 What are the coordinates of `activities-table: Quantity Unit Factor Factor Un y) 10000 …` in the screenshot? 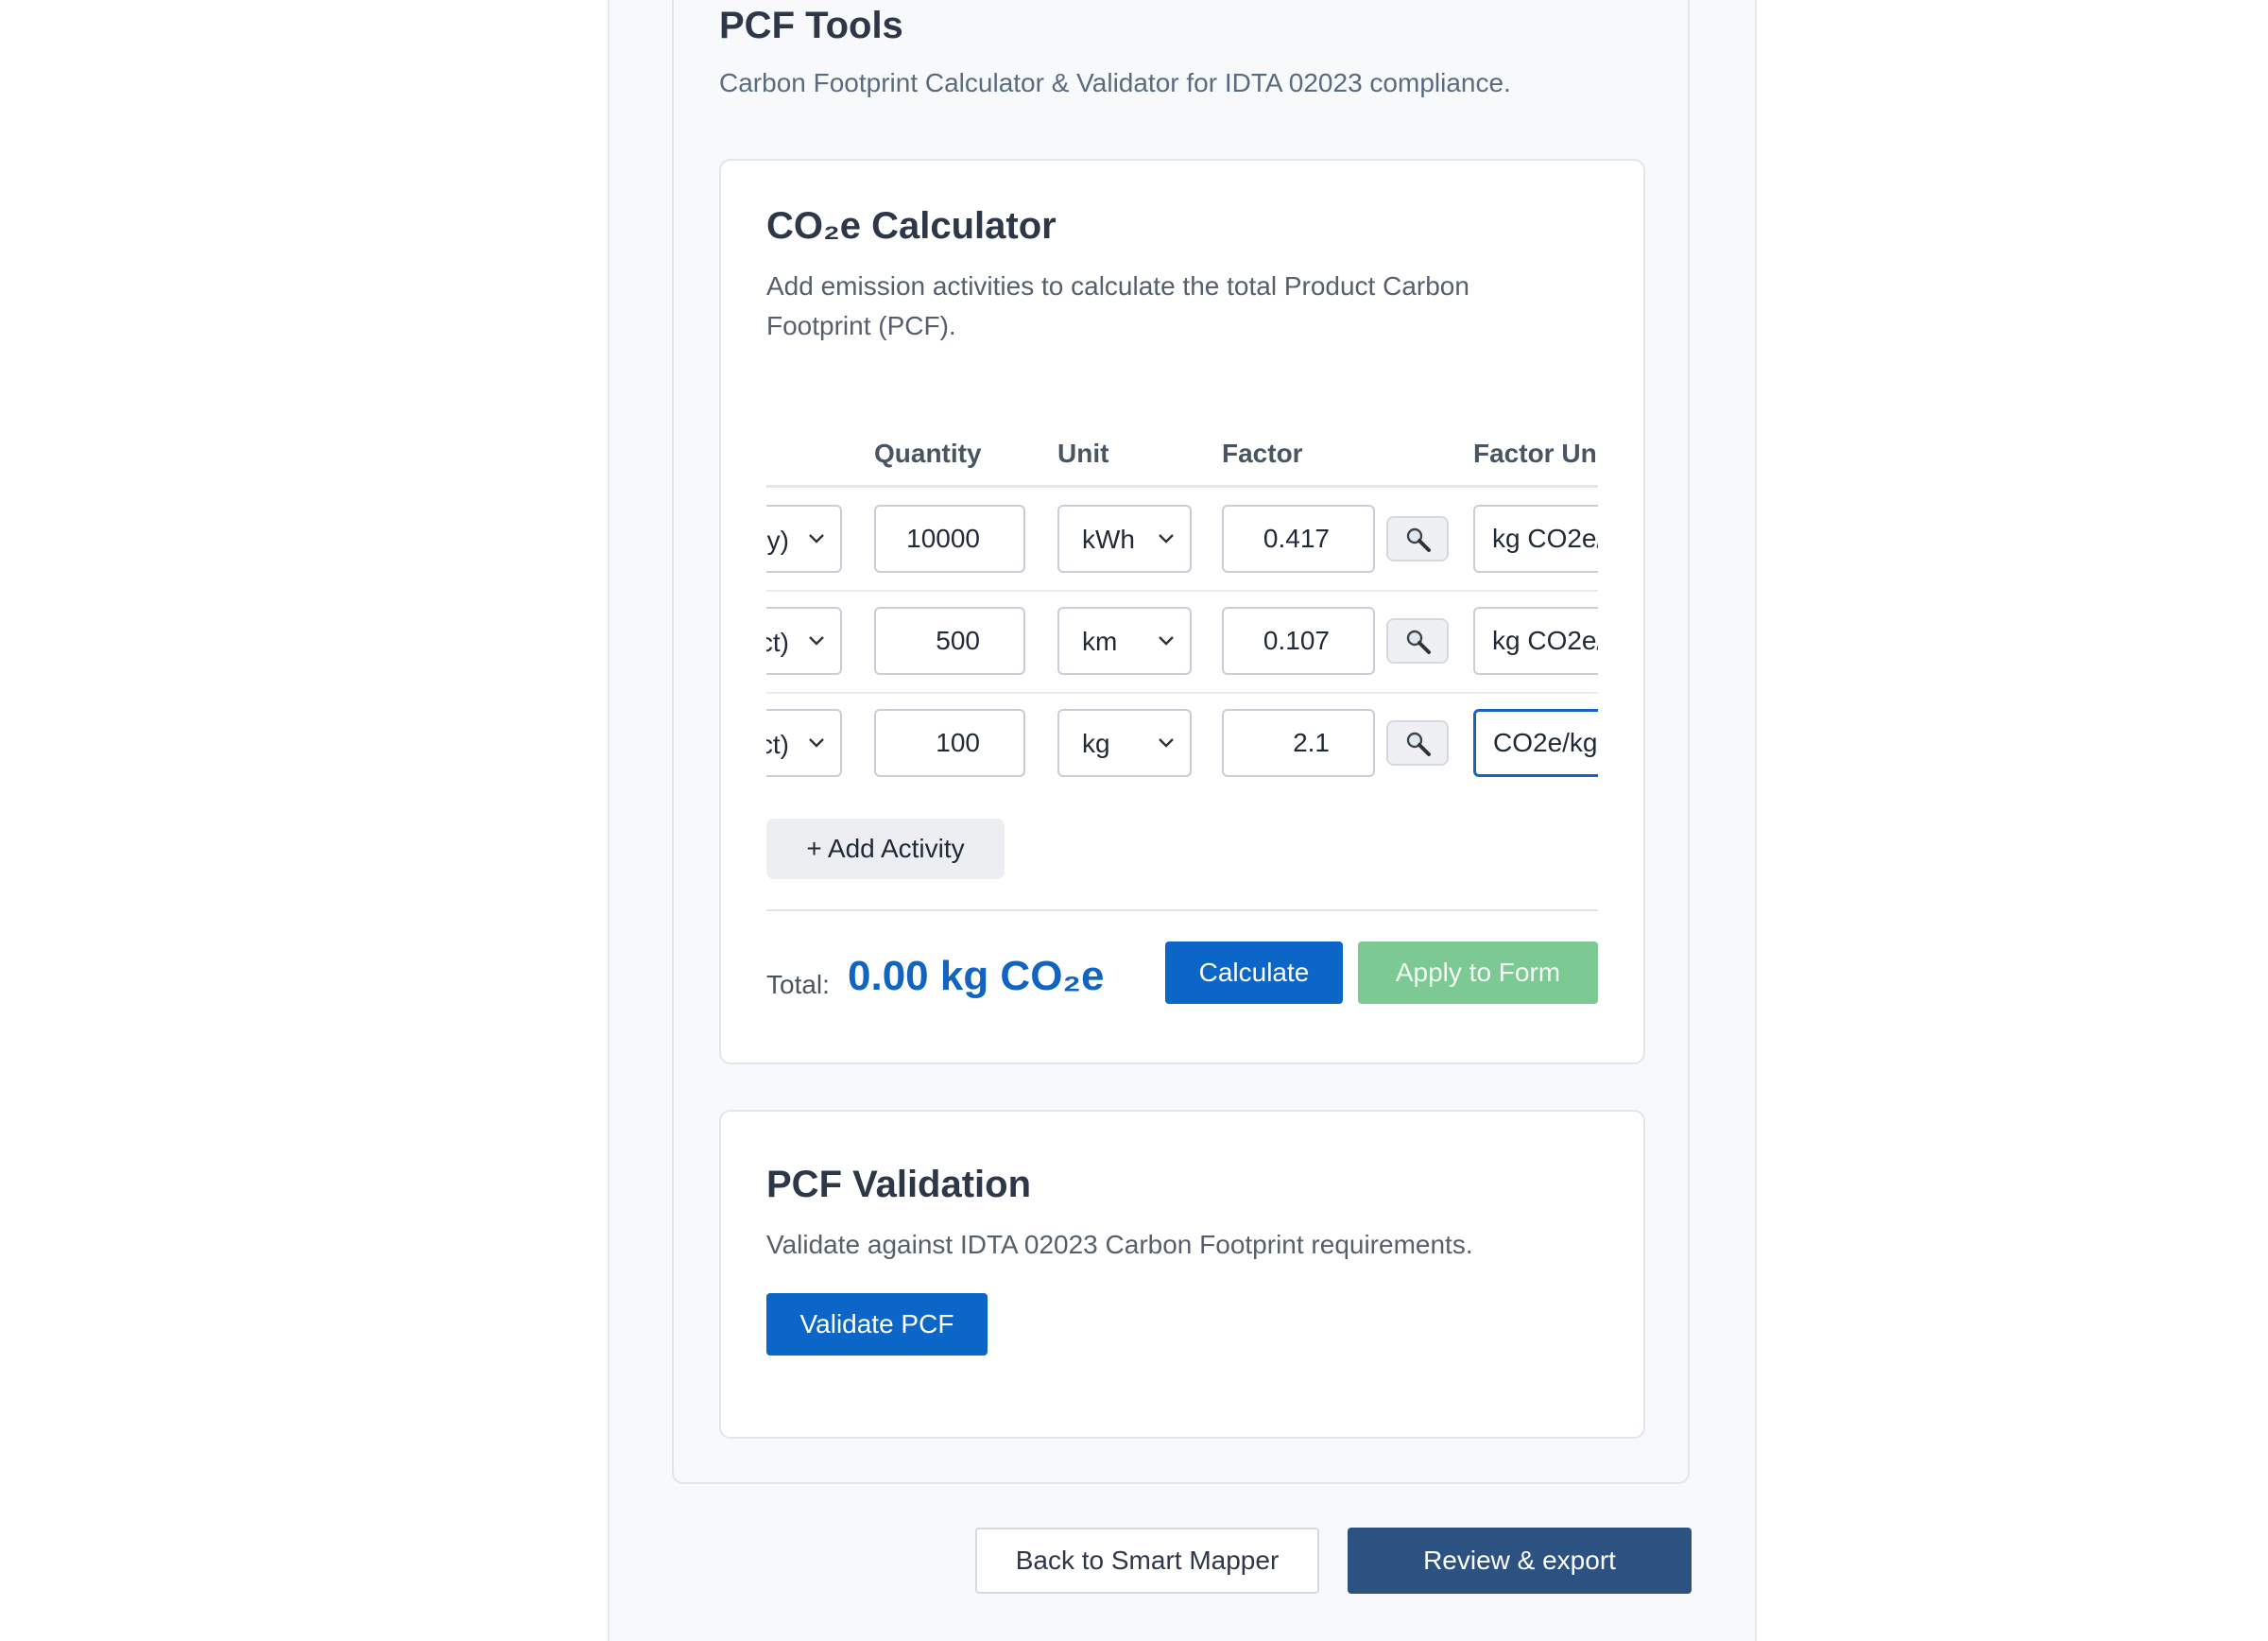 It's located at (1182, 594).